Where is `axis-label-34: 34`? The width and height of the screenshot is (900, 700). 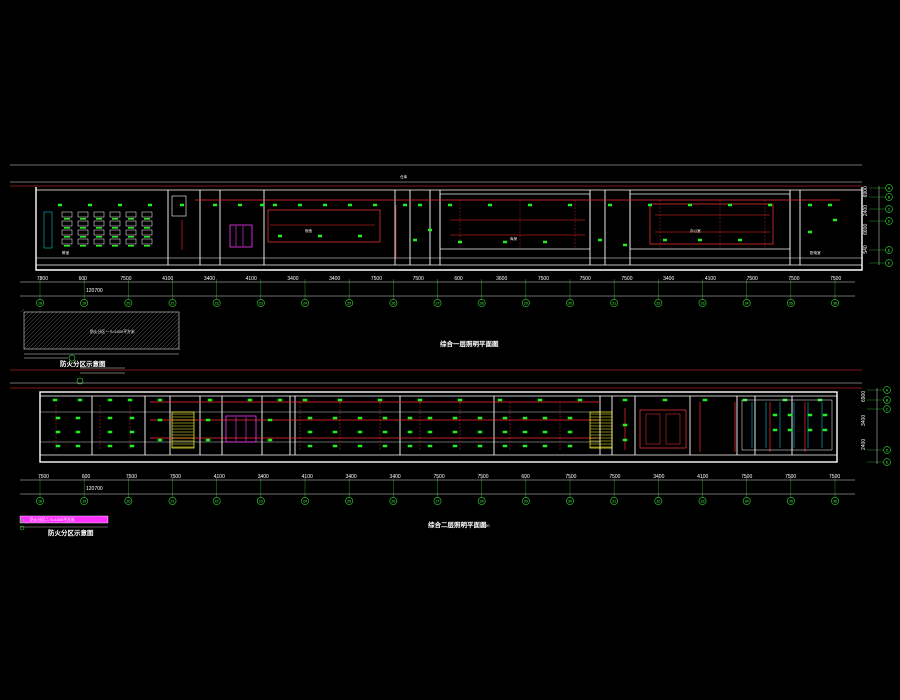 axis-label-34: 34 is located at coordinates (747, 303).